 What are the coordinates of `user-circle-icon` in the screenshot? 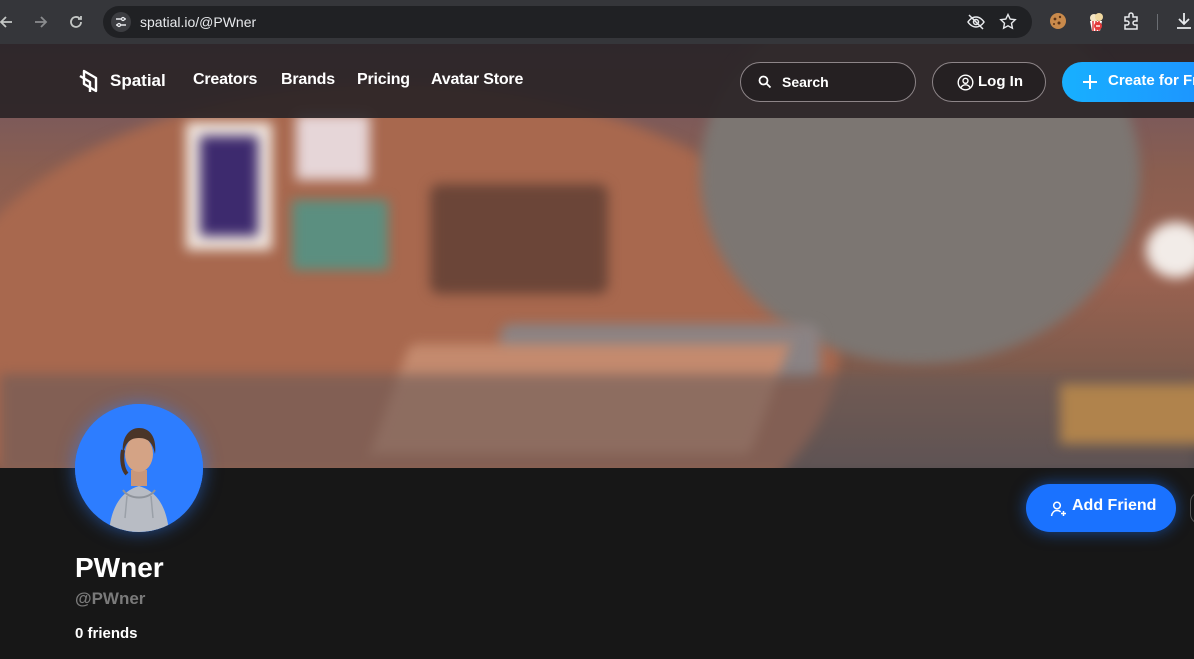 It's located at (965, 82).